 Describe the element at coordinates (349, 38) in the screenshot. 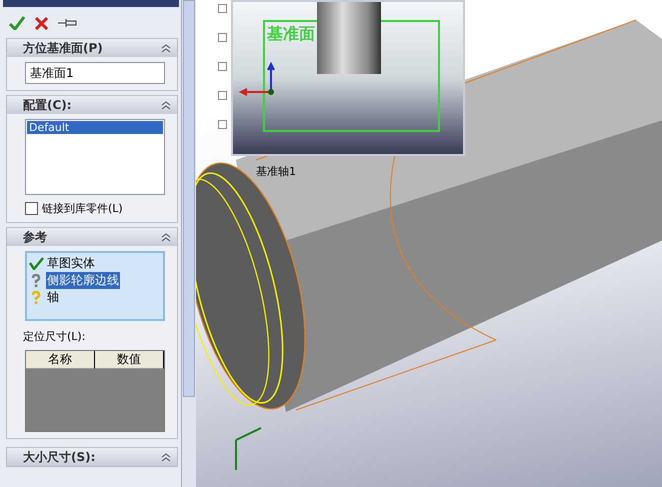

I see `shaft-drawing` at that location.